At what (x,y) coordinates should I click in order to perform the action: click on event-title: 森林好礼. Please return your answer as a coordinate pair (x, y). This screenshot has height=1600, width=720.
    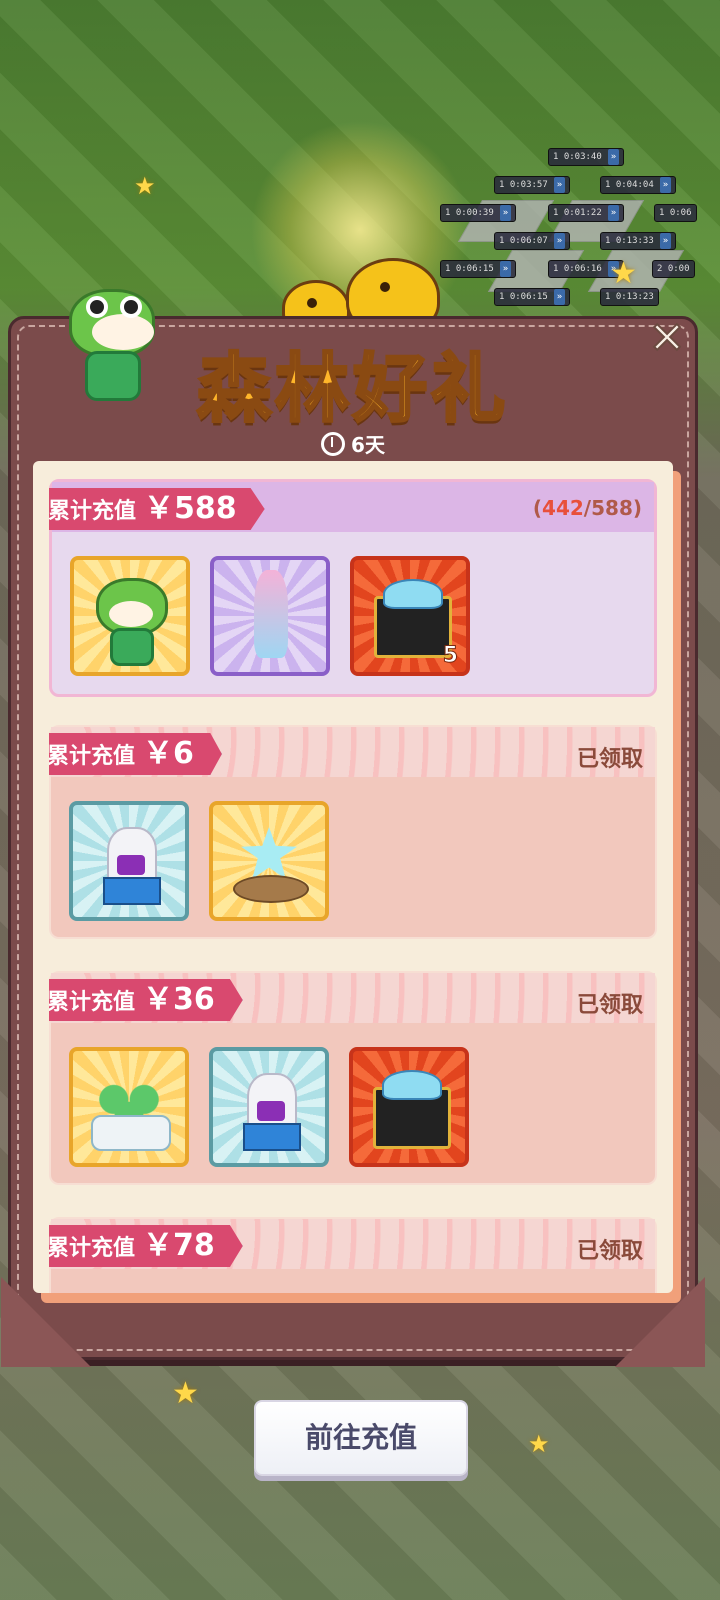
    Looking at the image, I should click on (352, 389).